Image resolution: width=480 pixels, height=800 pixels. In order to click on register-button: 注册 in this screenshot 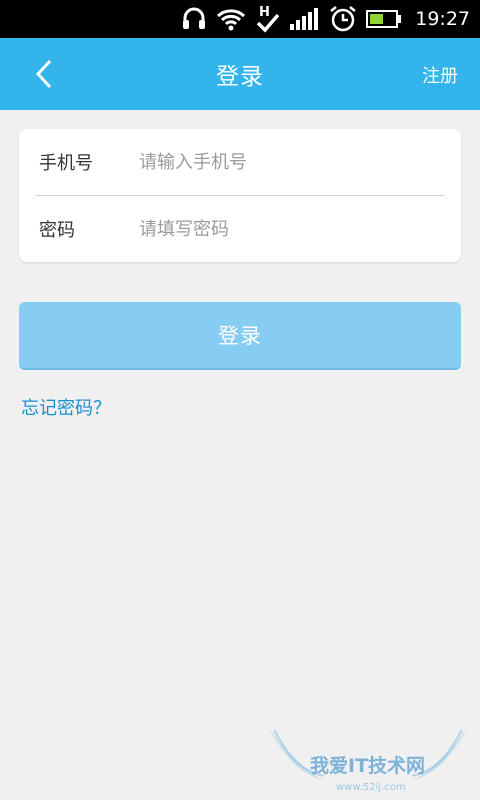, I will do `click(440, 75)`.